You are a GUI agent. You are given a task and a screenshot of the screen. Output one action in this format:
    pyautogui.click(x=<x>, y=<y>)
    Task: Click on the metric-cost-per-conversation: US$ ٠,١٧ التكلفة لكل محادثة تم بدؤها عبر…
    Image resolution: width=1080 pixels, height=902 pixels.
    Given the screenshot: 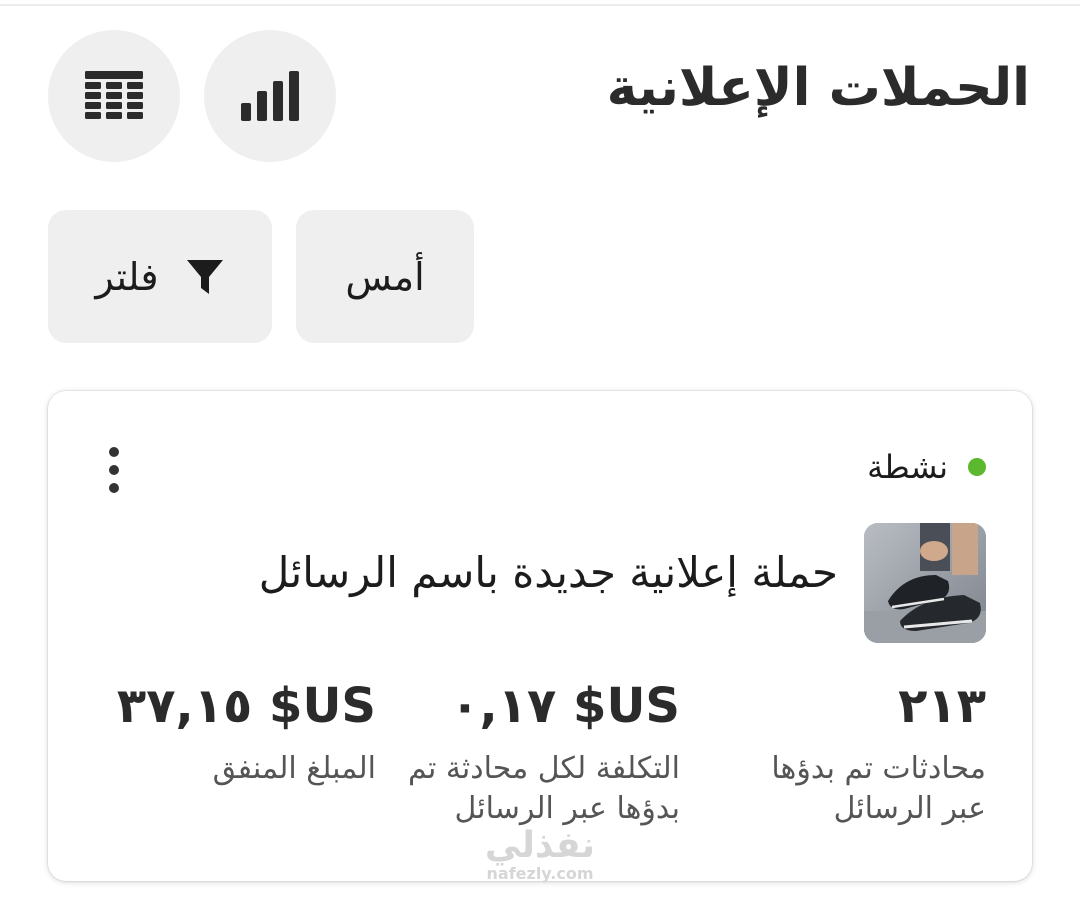 What is the action you would take?
    pyautogui.click(x=540, y=751)
    